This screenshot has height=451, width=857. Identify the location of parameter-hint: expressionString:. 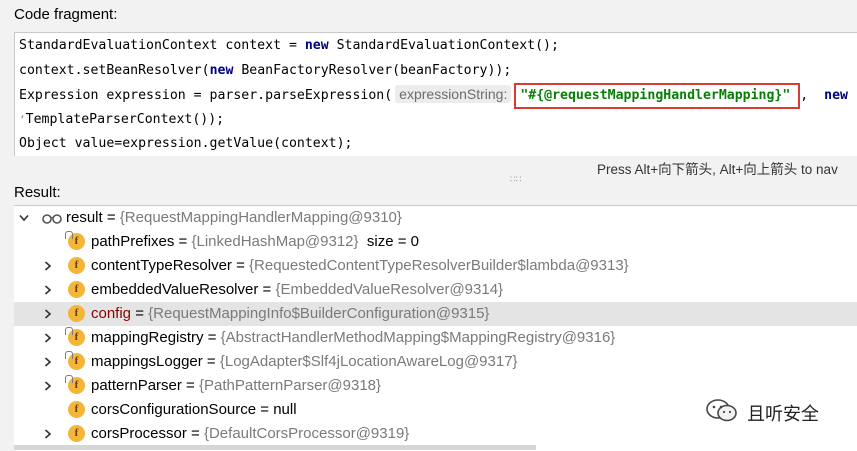
(453, 94).